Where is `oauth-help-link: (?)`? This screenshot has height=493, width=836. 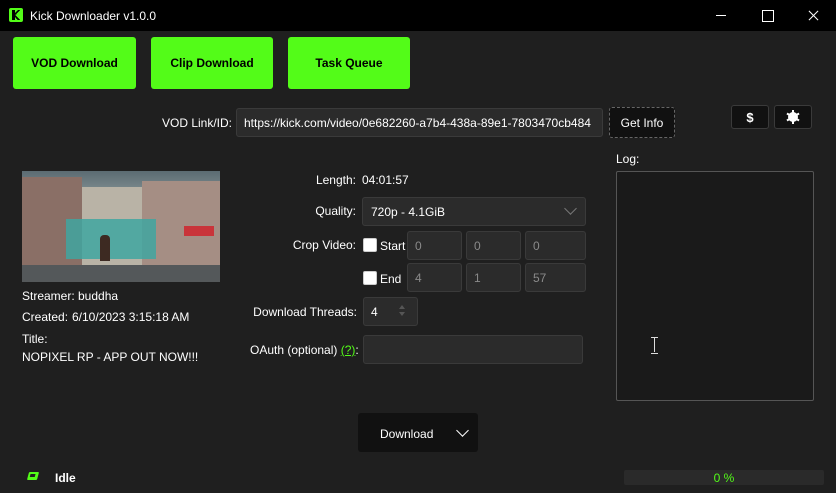 oauth-help-link: (?) is located at coordinates (348, 350).